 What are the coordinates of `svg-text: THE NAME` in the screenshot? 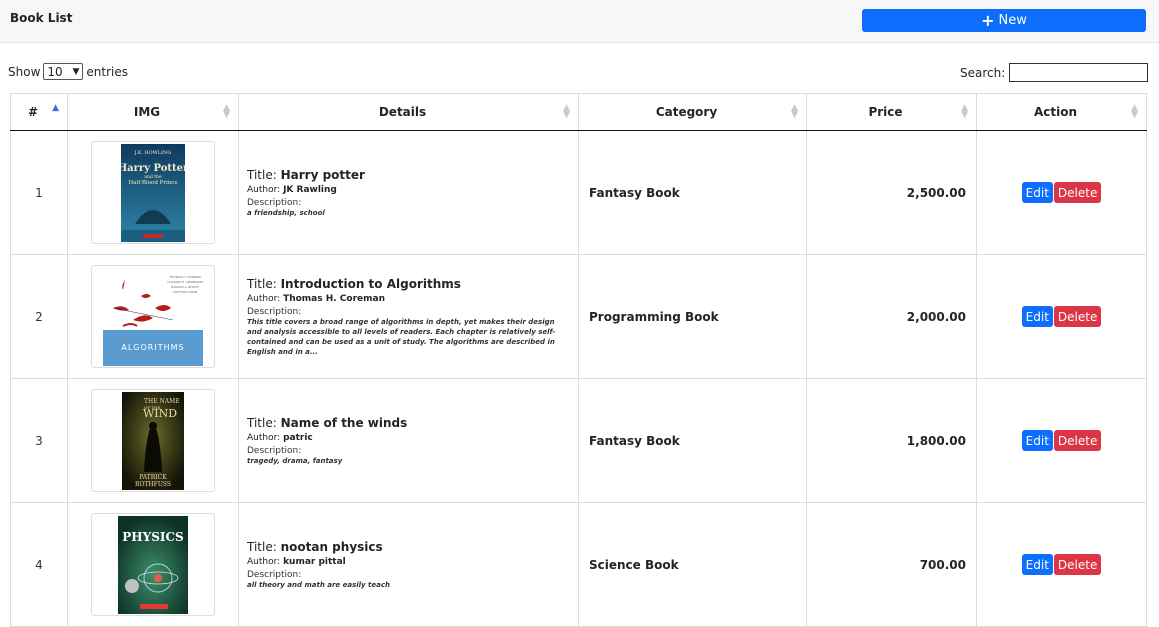 It's located at (162, 401).